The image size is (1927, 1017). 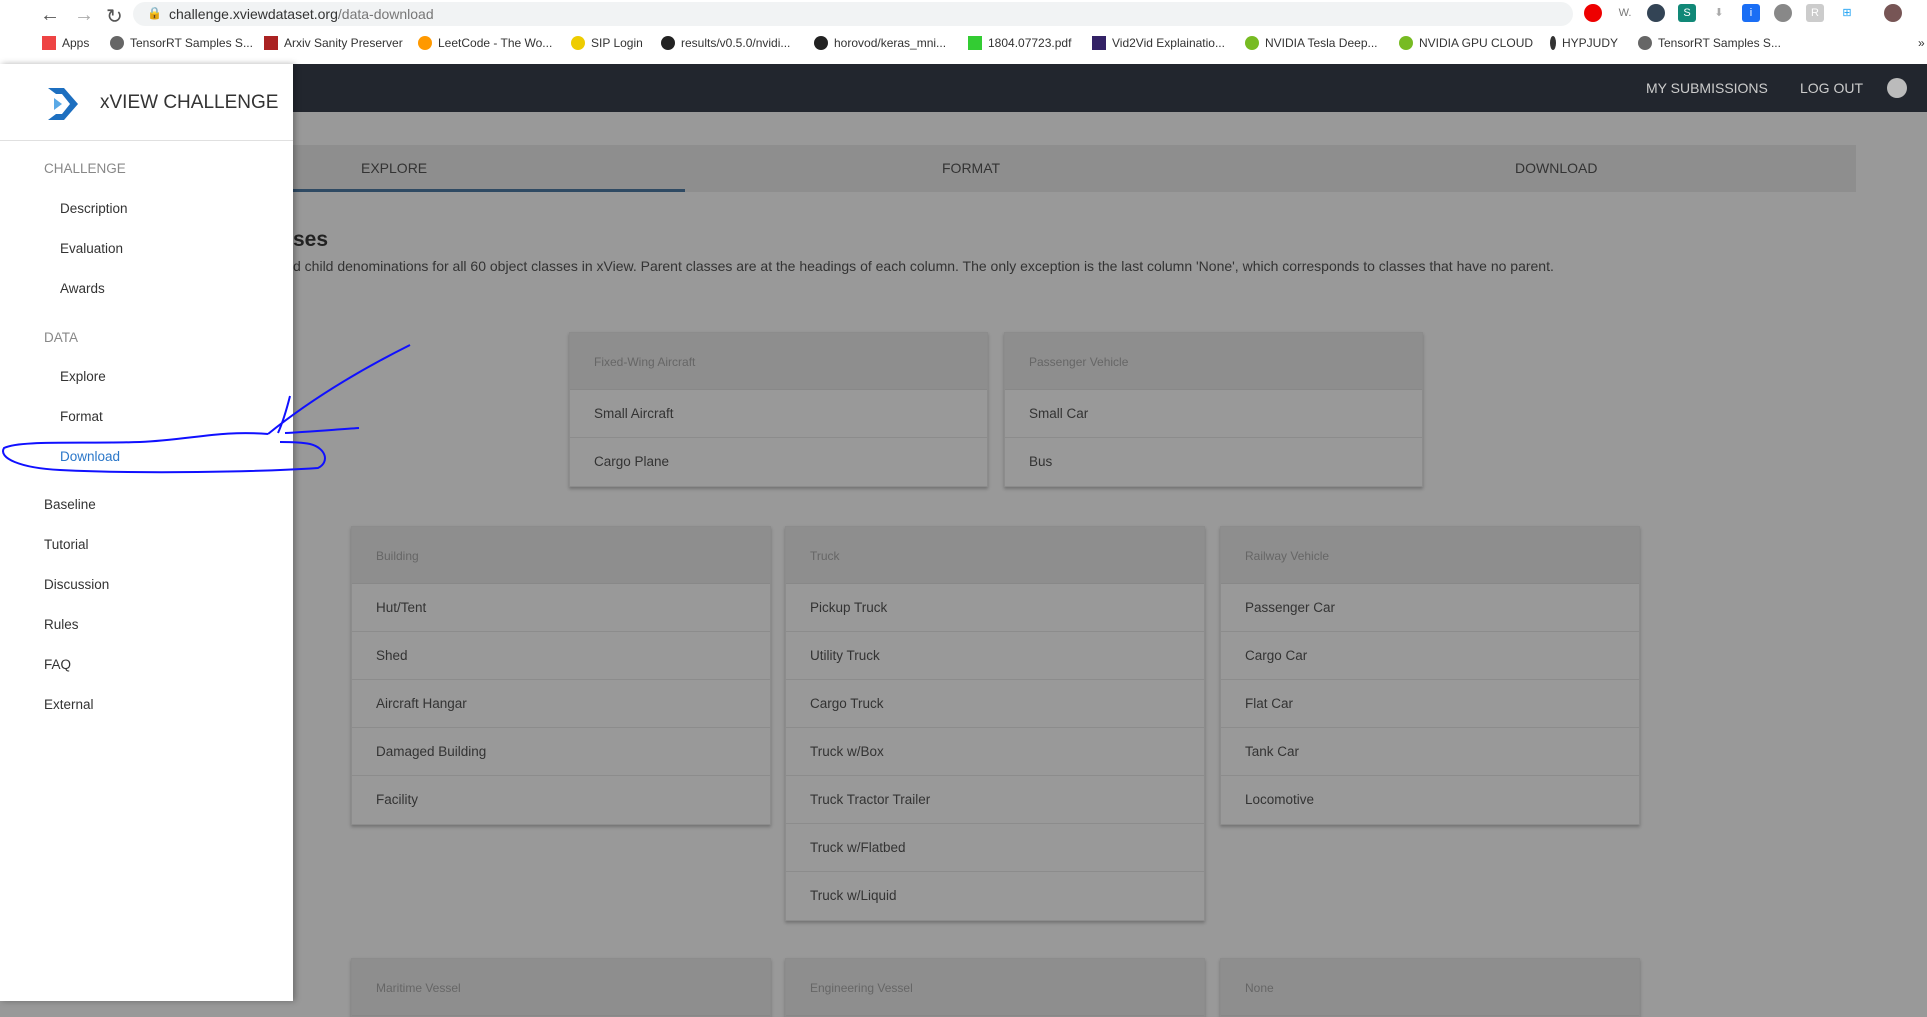 What do you see at coordinates (61, 624) in the screenshot?
I see `sidebar-item-rules: Rules` at bounding box center [61, 624].